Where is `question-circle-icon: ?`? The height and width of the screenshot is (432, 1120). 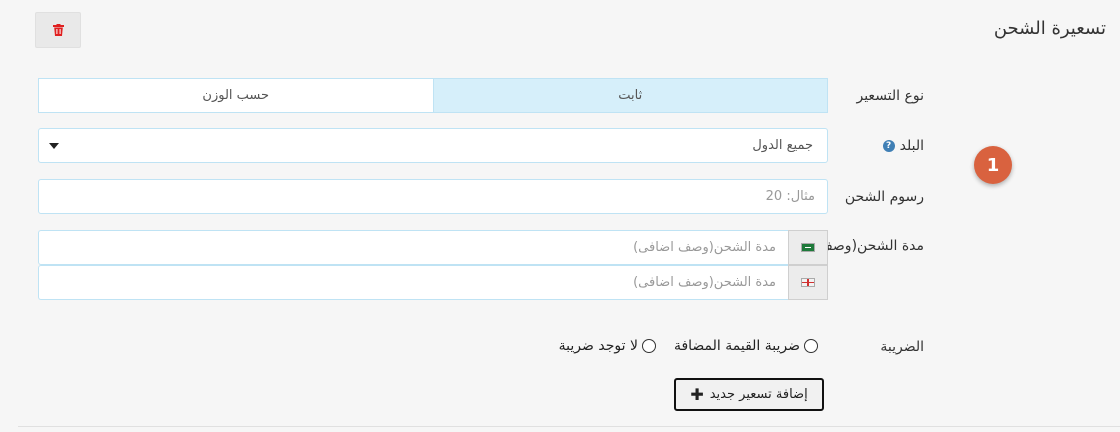
question-circle-icon: ? is located at coordinates (888, 146).